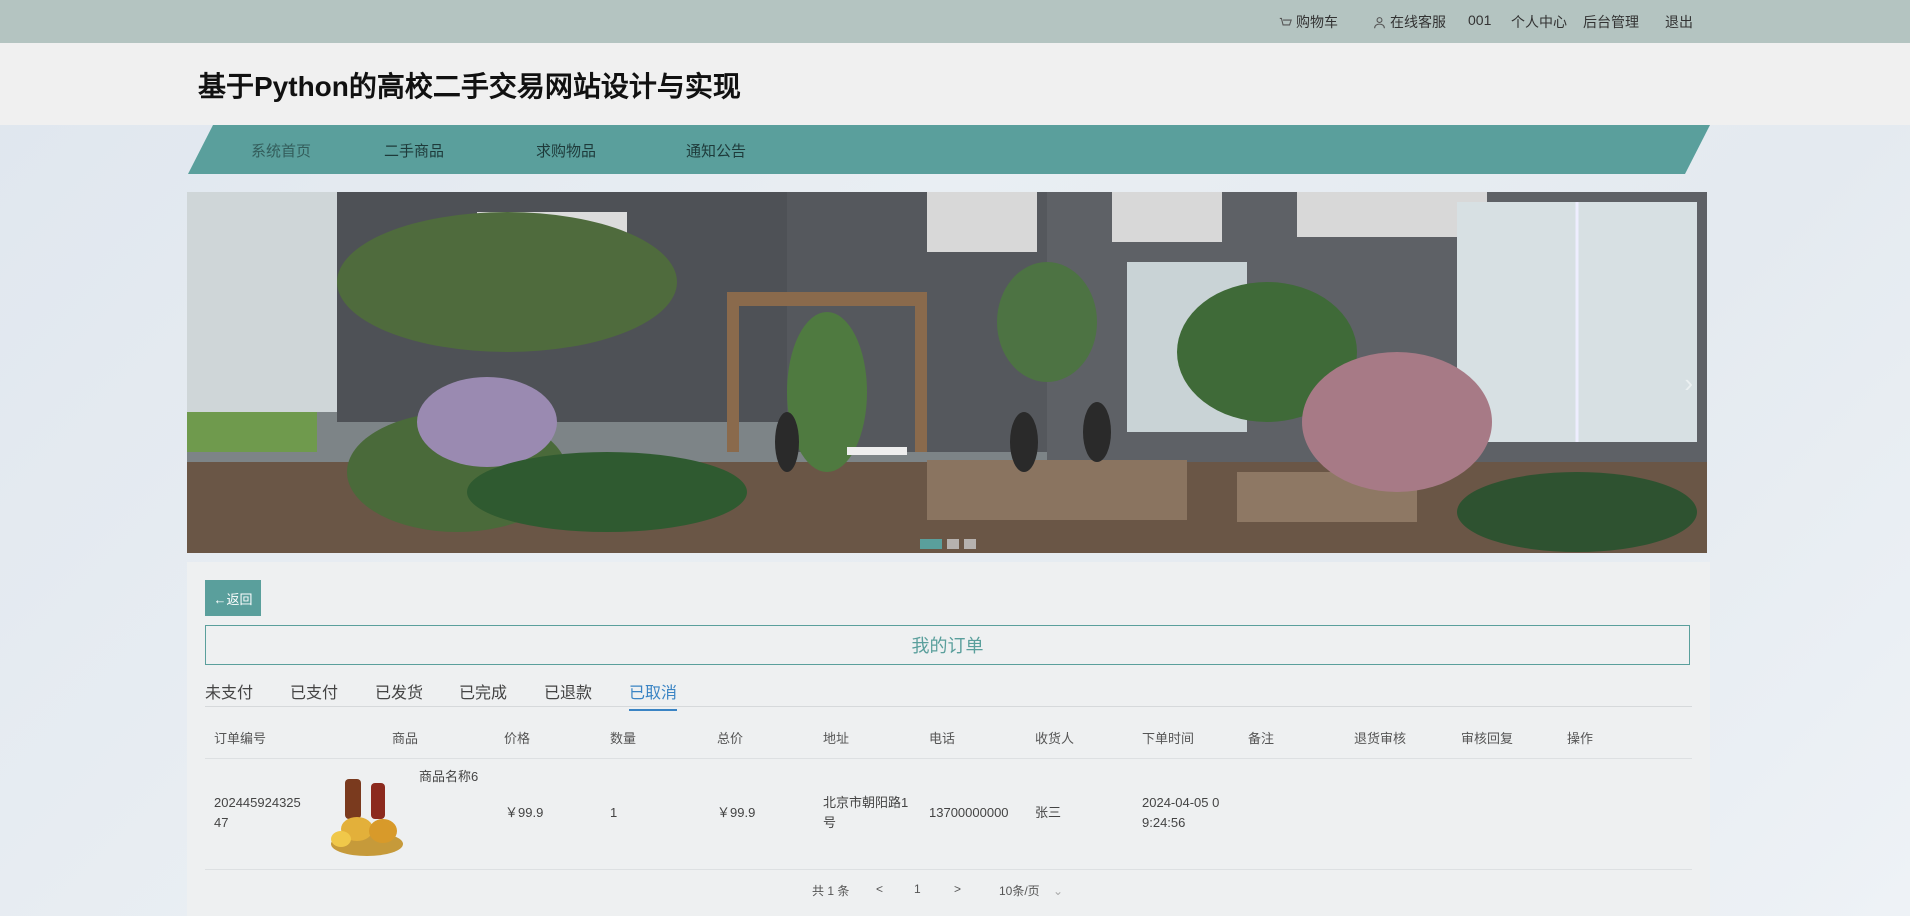 This screenshot has width=1910, height=916. What do you see at coordinates (314, 694) in the screenshot?
I see `tab-paid: 已支付` at bounding box center [314, 694].